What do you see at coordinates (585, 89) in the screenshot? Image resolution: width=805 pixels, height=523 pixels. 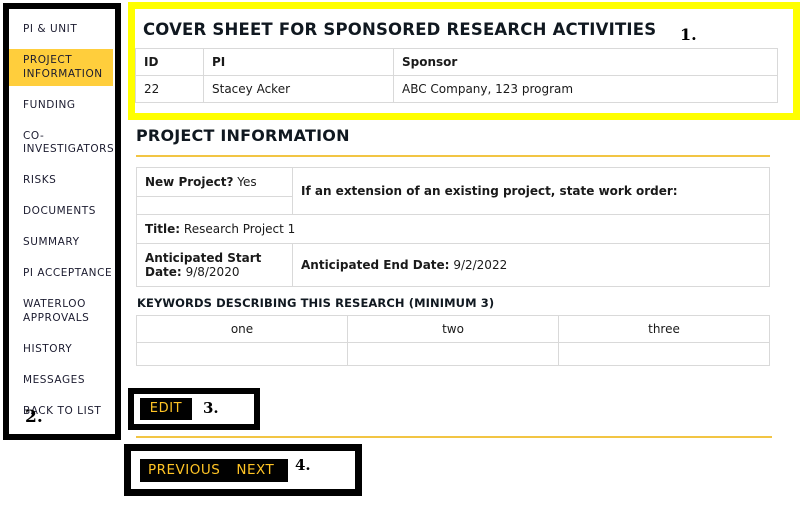 I see `cell-sponsor: ABC Company, 123 program` at bounding box center [585, 89].